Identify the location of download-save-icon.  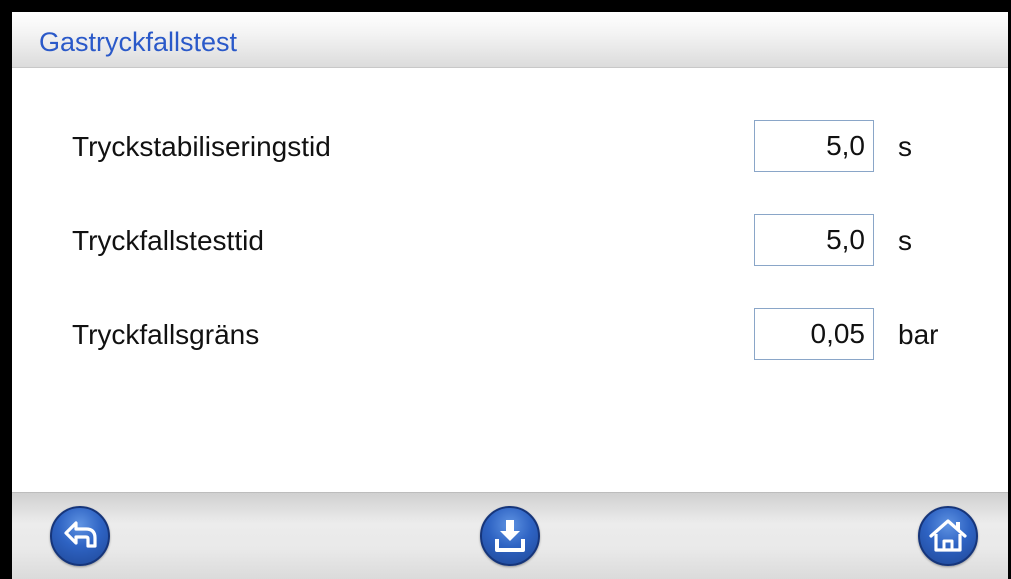
(510, 536).